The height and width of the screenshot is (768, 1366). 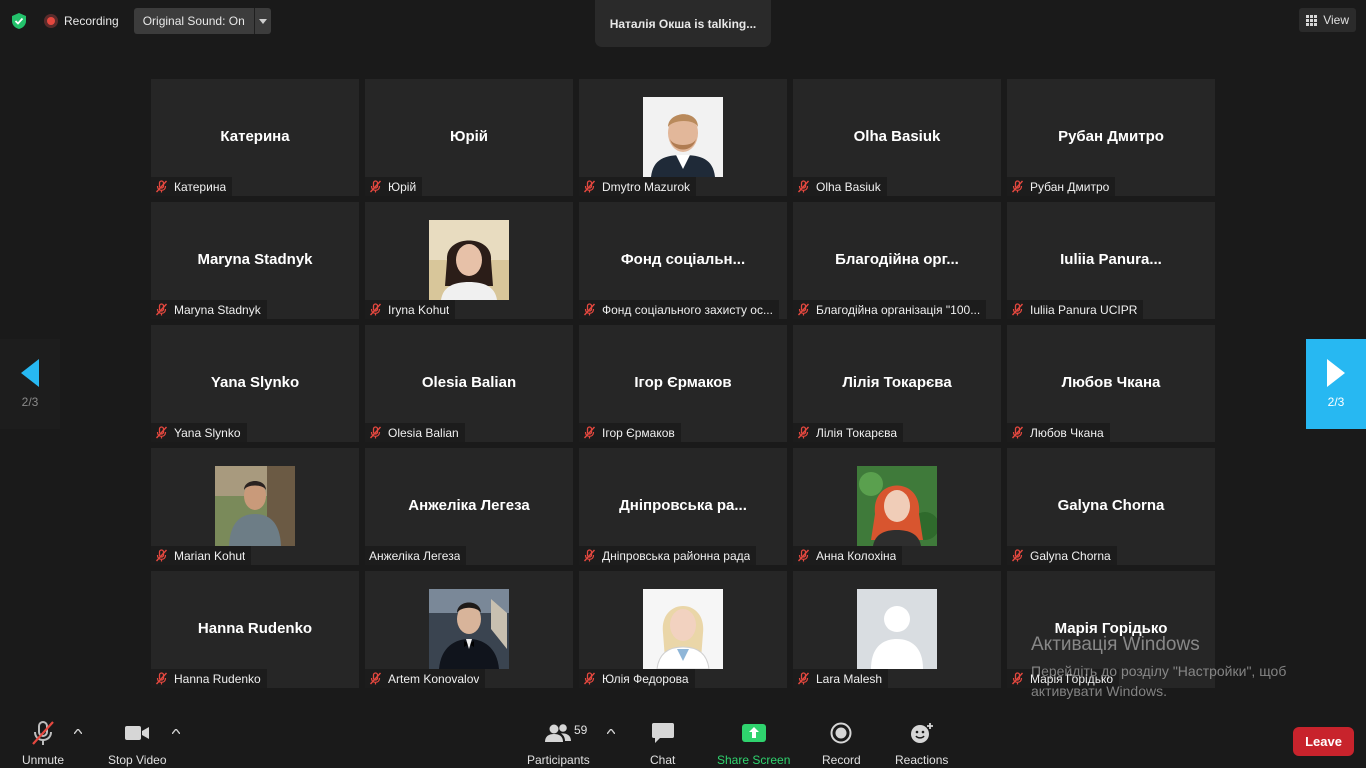 I want to click on participant-tile: Iryna Kohut, so click(x=469, y=260).